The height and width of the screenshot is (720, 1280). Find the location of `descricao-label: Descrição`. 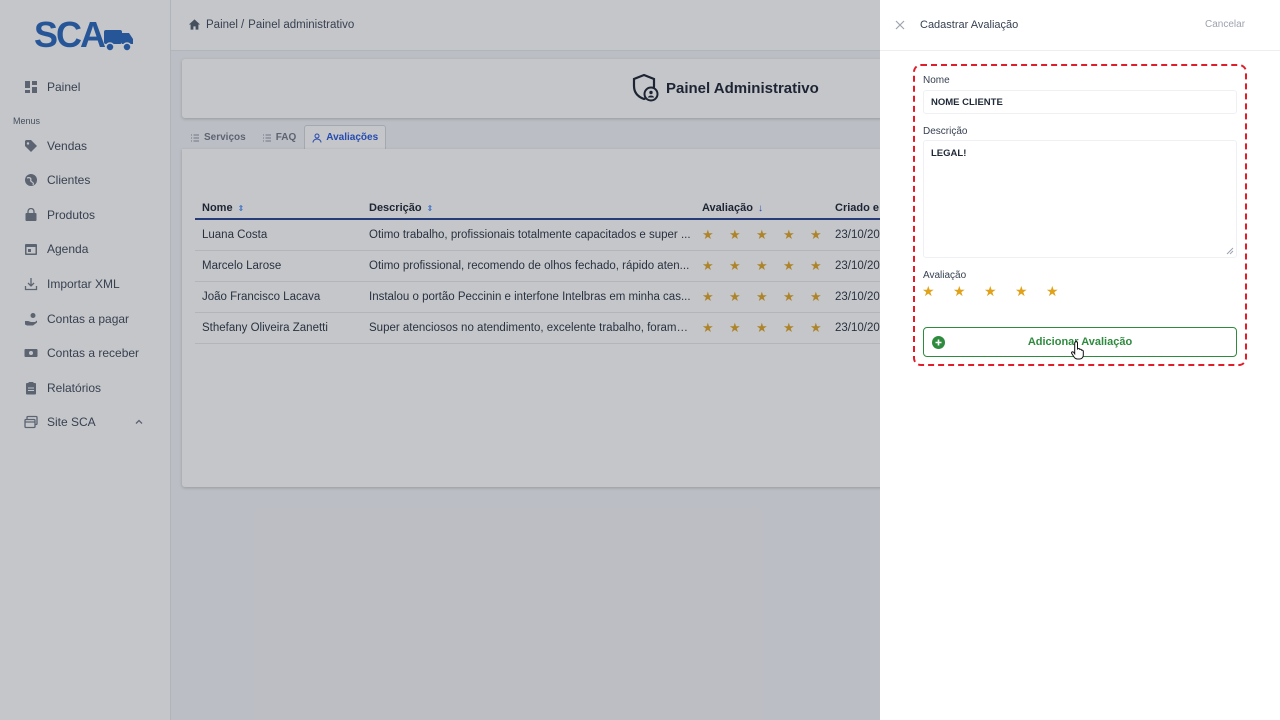

descricao-label: Descrição is located at coordinates (945, 131).